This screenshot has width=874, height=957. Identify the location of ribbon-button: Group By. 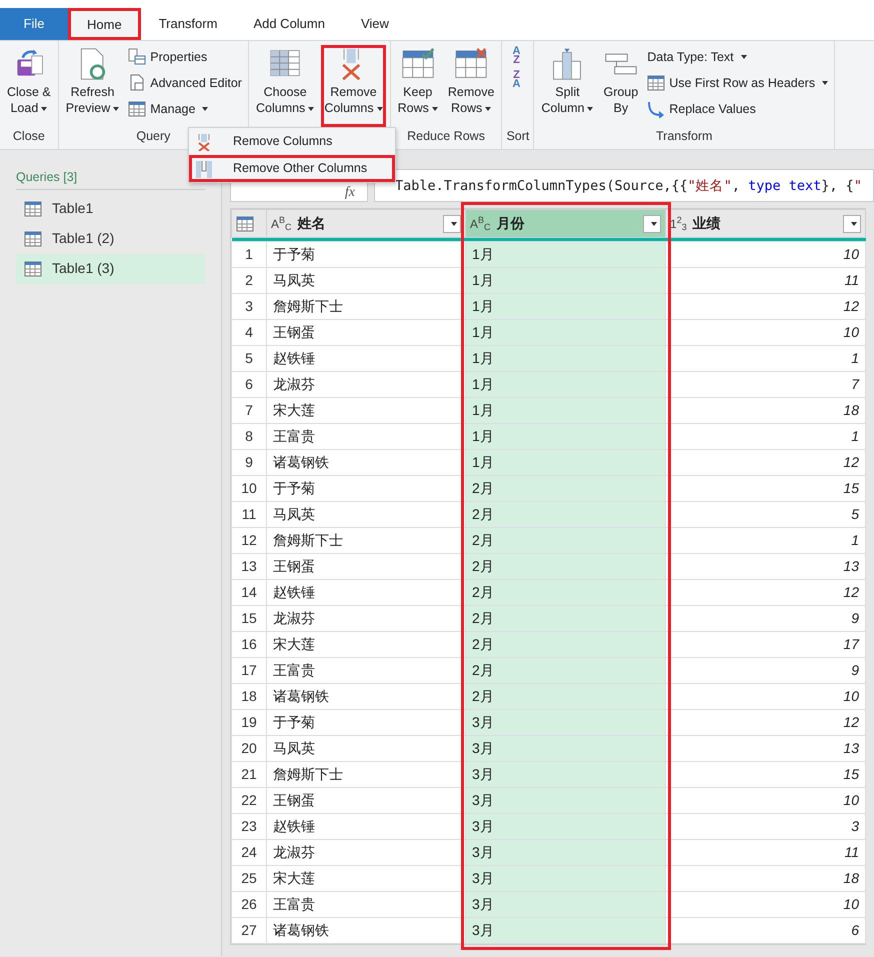
(621, 86).